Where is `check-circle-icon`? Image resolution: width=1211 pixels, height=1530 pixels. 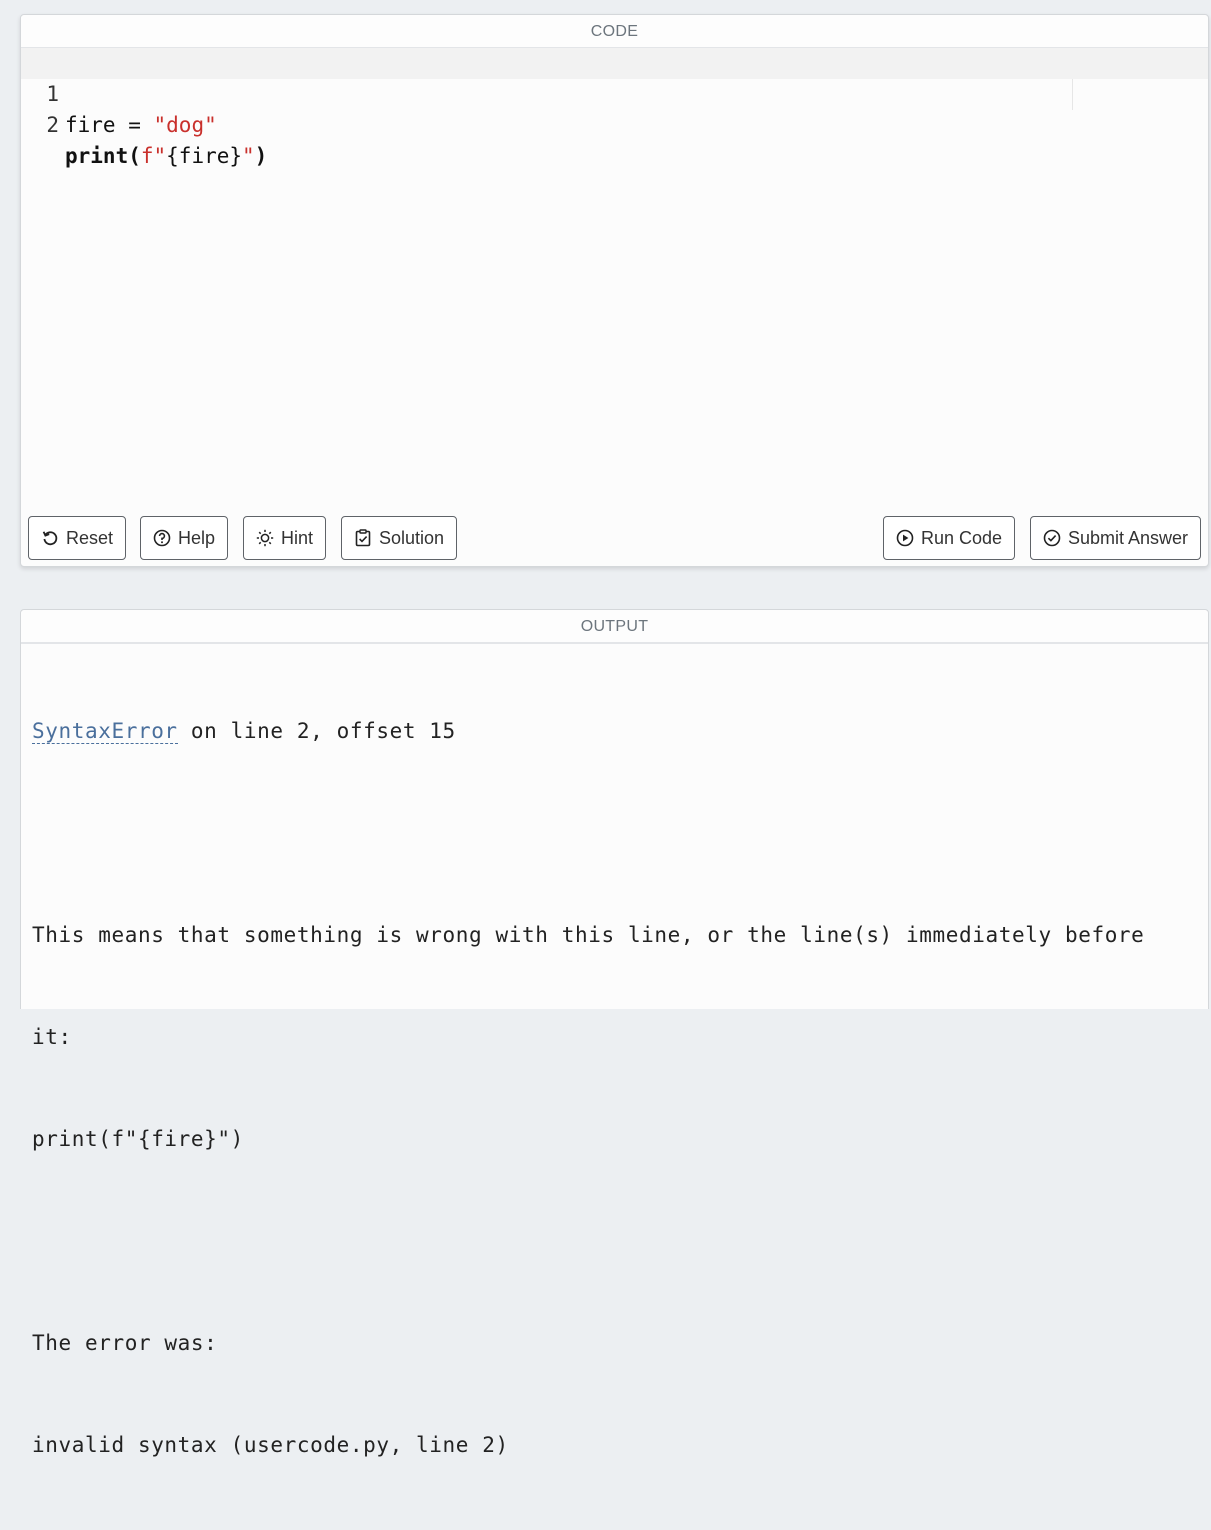 check-circle-icon is located at coordinates (1052, 538).